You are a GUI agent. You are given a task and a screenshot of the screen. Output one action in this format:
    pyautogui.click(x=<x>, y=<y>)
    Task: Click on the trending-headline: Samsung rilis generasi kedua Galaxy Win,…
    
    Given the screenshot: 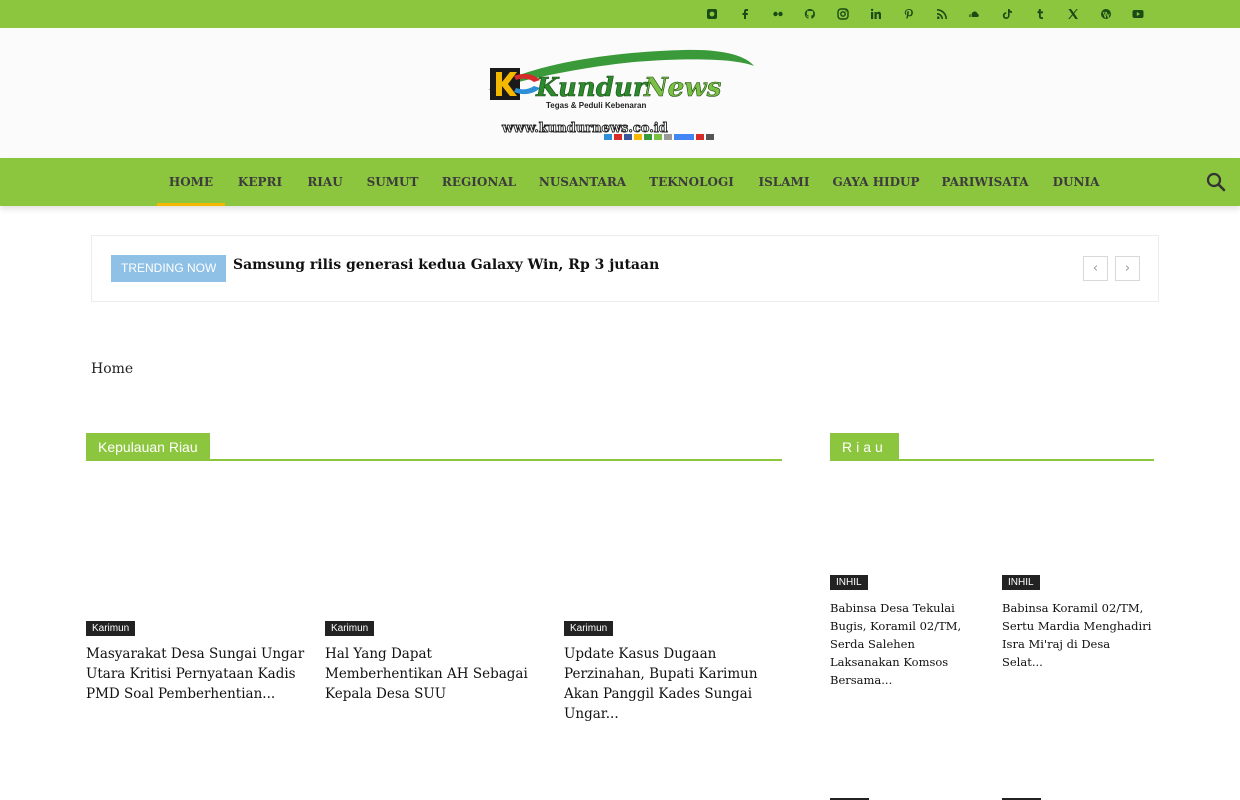 What is the action you would take?
    pyautogui.click(x=446, y=265)
    